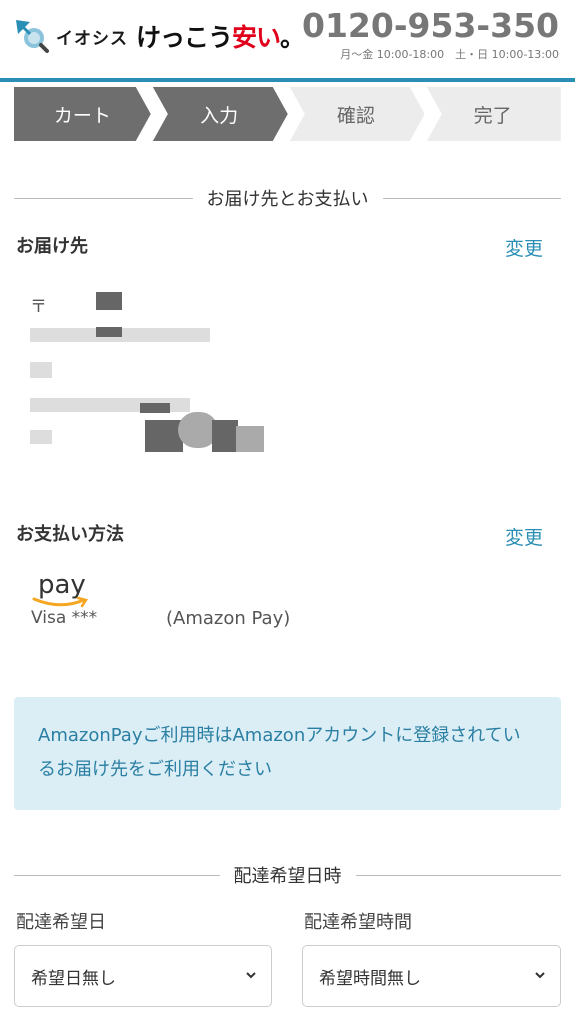 This screenshot has height=1024, width=575. Describe the element at coordinates (430, 25) in the screenshot. I see `phone-number: 0120-953-350` at that location.